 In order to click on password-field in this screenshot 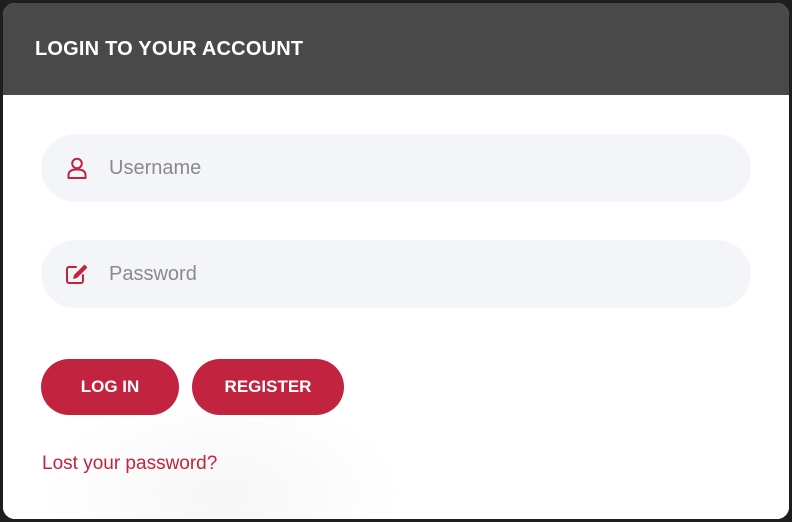, I will do `click(396, 274)`.